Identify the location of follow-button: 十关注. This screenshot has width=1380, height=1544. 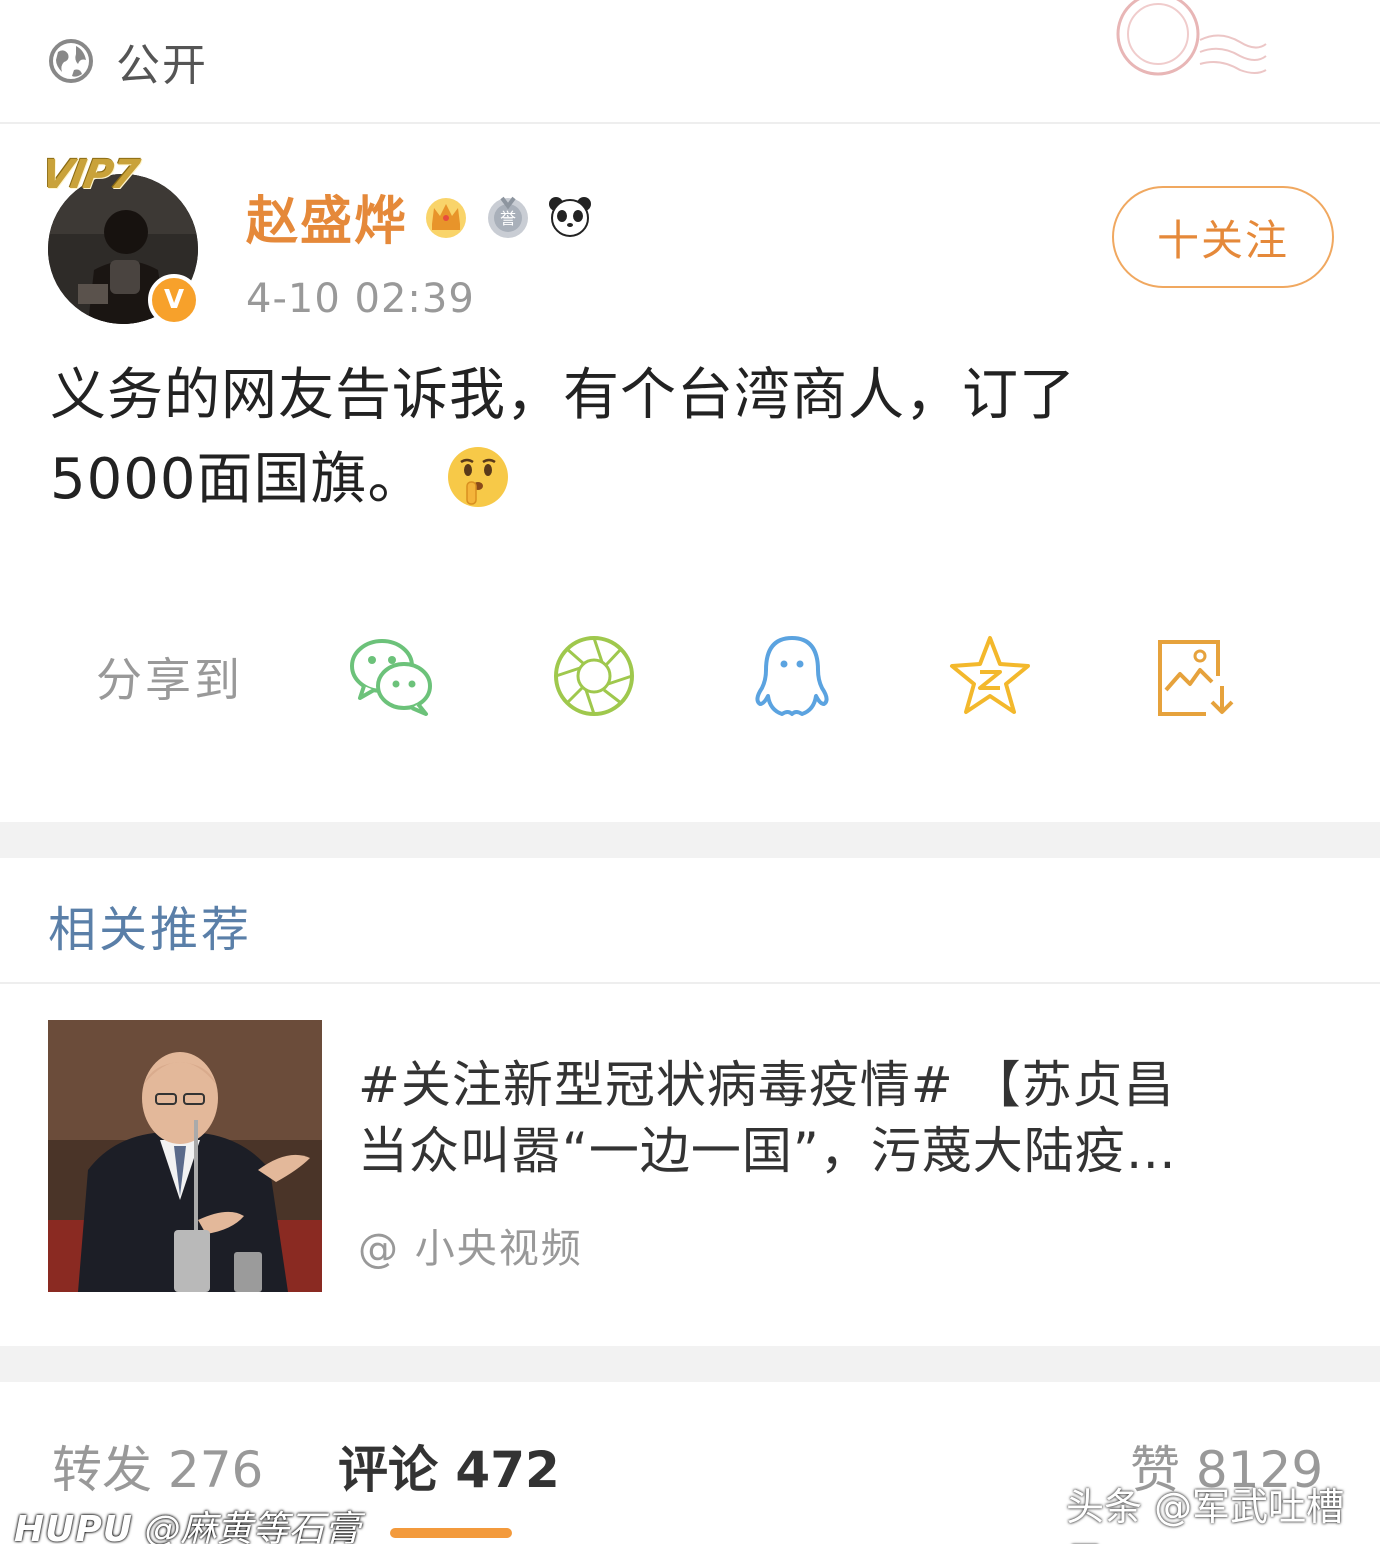
(1223, 237).